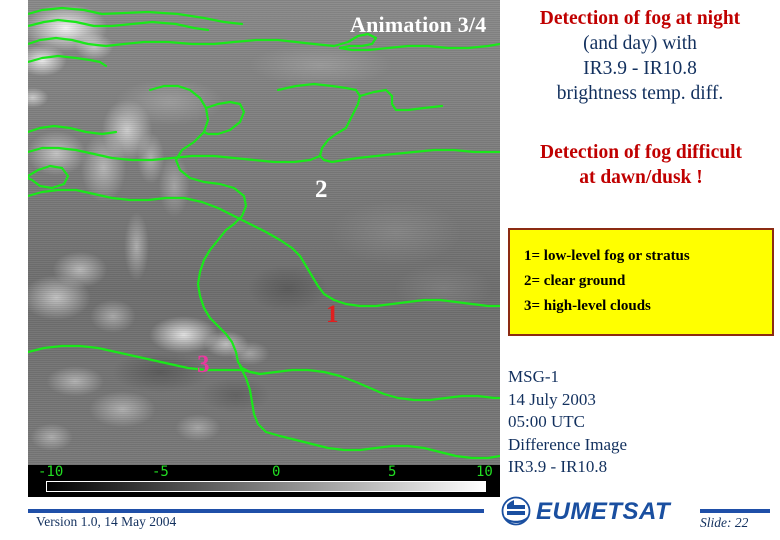 The image size is (780, 540). Describe the element at coordinates (266, 486) in the screenshot. I see `colorbar-gradient-ramp` at that location.